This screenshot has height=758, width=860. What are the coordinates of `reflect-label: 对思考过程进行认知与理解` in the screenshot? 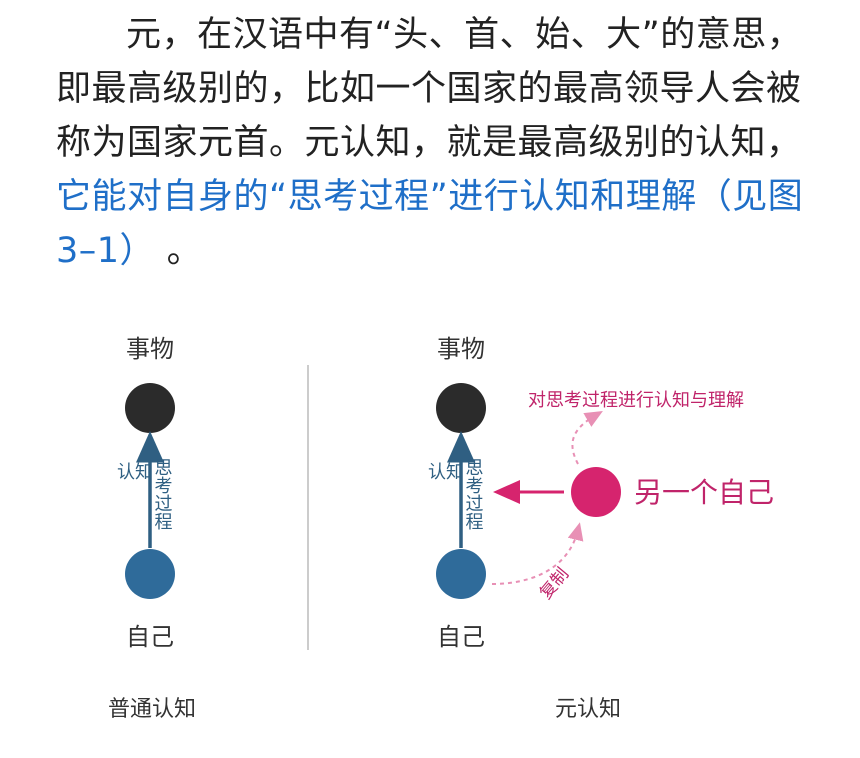 It's located at (636, 400).